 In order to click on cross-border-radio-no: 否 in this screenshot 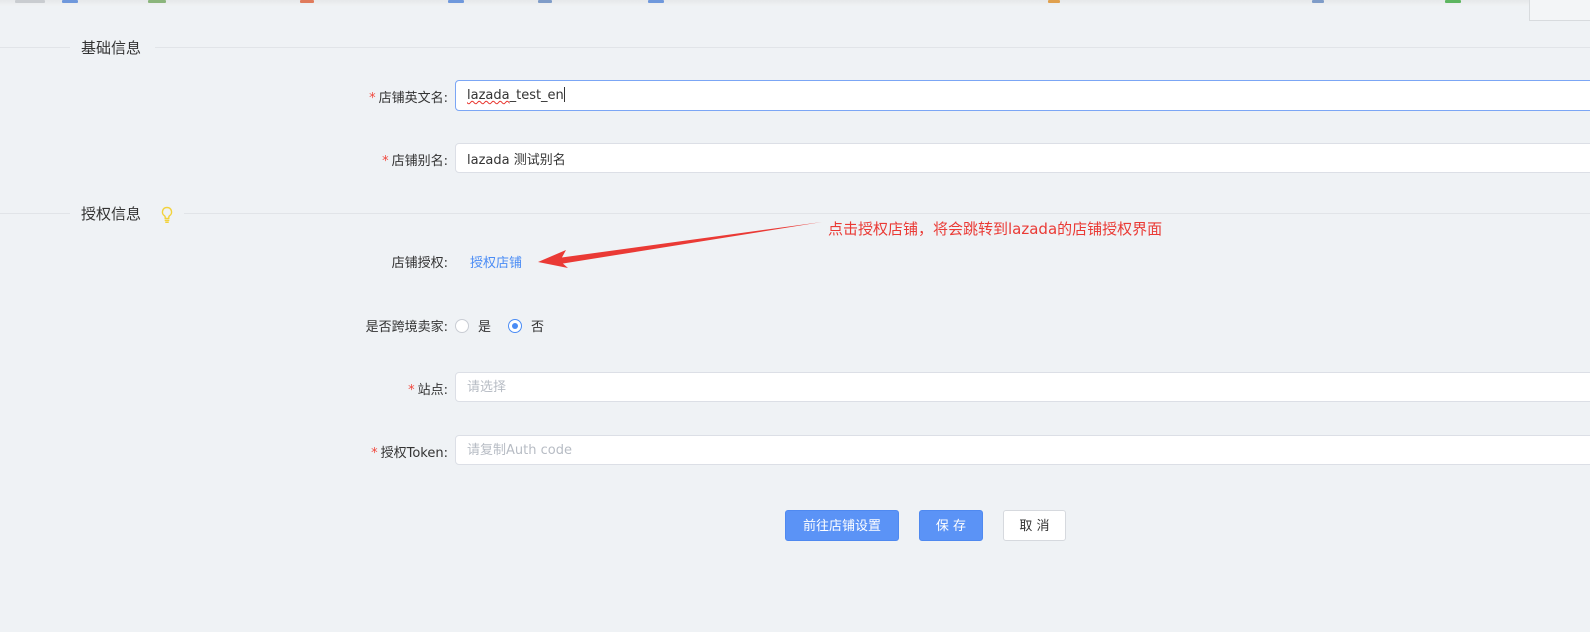, I will do `click(526, 325)`.